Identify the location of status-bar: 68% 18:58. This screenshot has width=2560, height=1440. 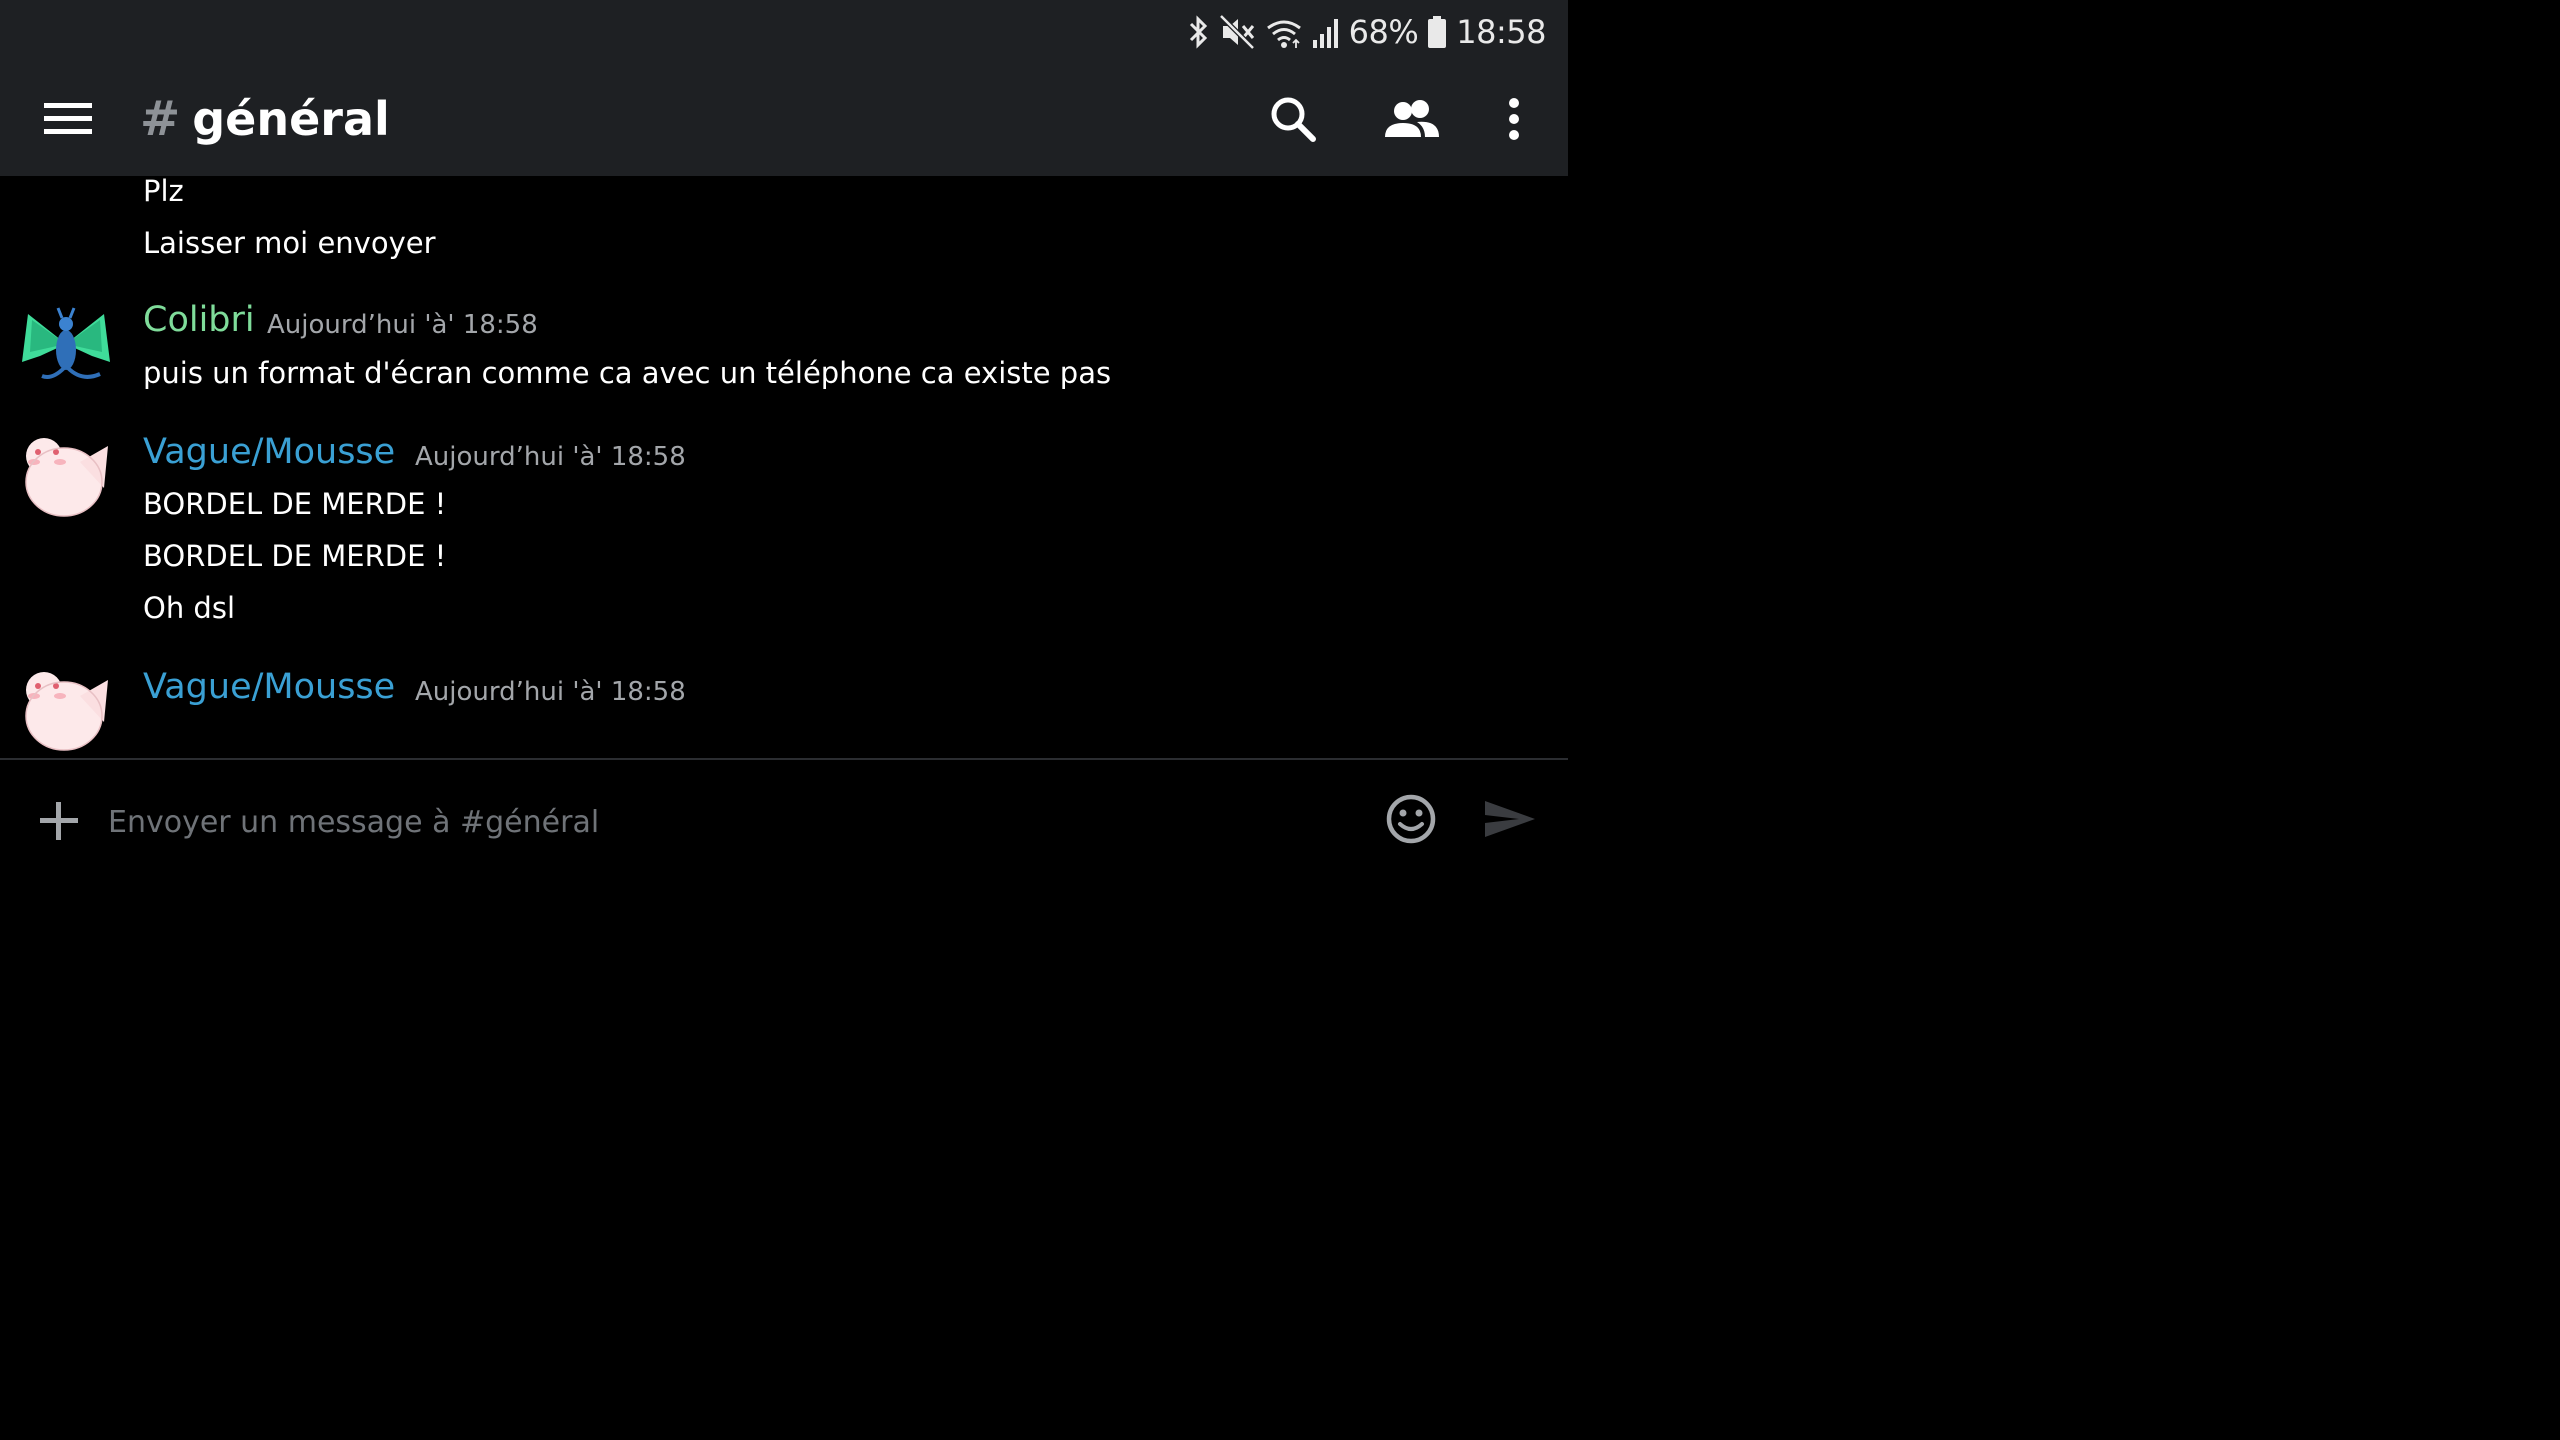
(784, 31).